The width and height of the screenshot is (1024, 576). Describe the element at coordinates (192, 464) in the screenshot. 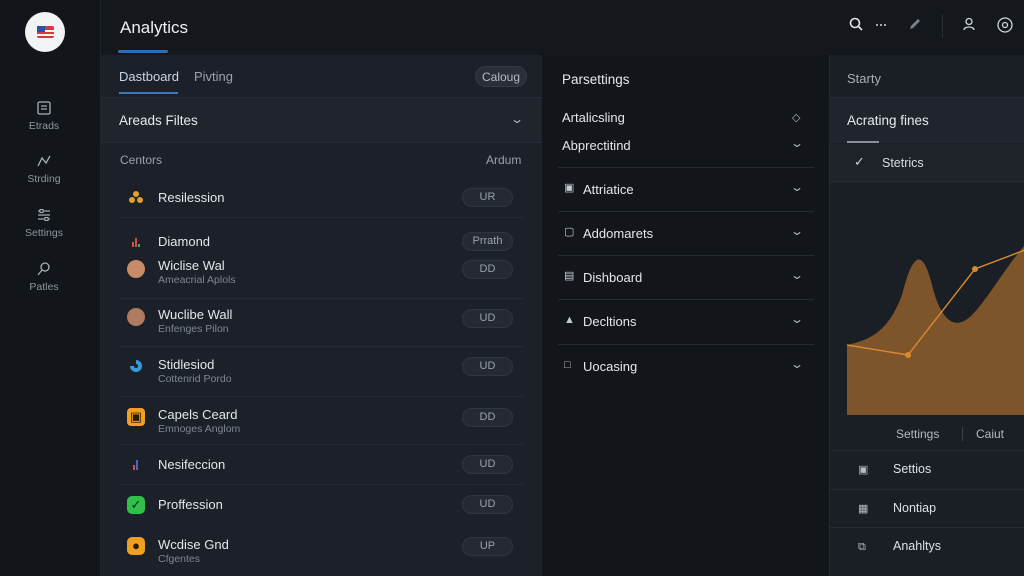

I see `row-name: Nesifeccion` at that location.